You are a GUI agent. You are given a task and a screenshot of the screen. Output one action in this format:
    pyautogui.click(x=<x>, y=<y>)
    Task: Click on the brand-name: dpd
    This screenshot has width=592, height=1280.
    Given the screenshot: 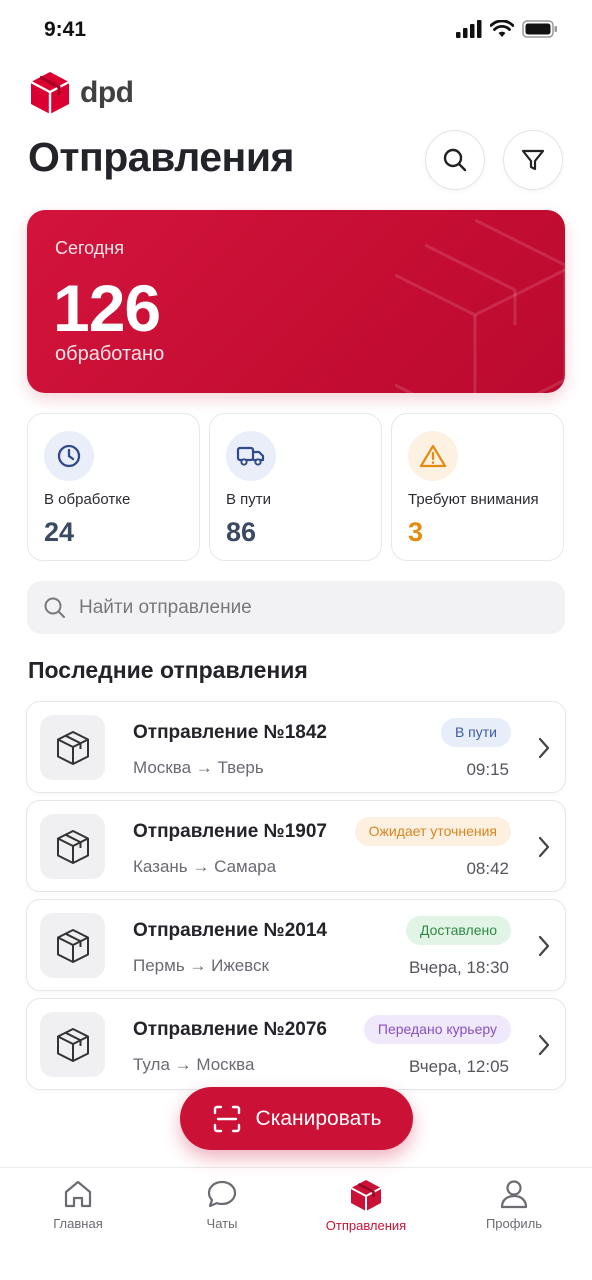 What is the action you would take?
    pyautogui.click(x=107, y=92)
    